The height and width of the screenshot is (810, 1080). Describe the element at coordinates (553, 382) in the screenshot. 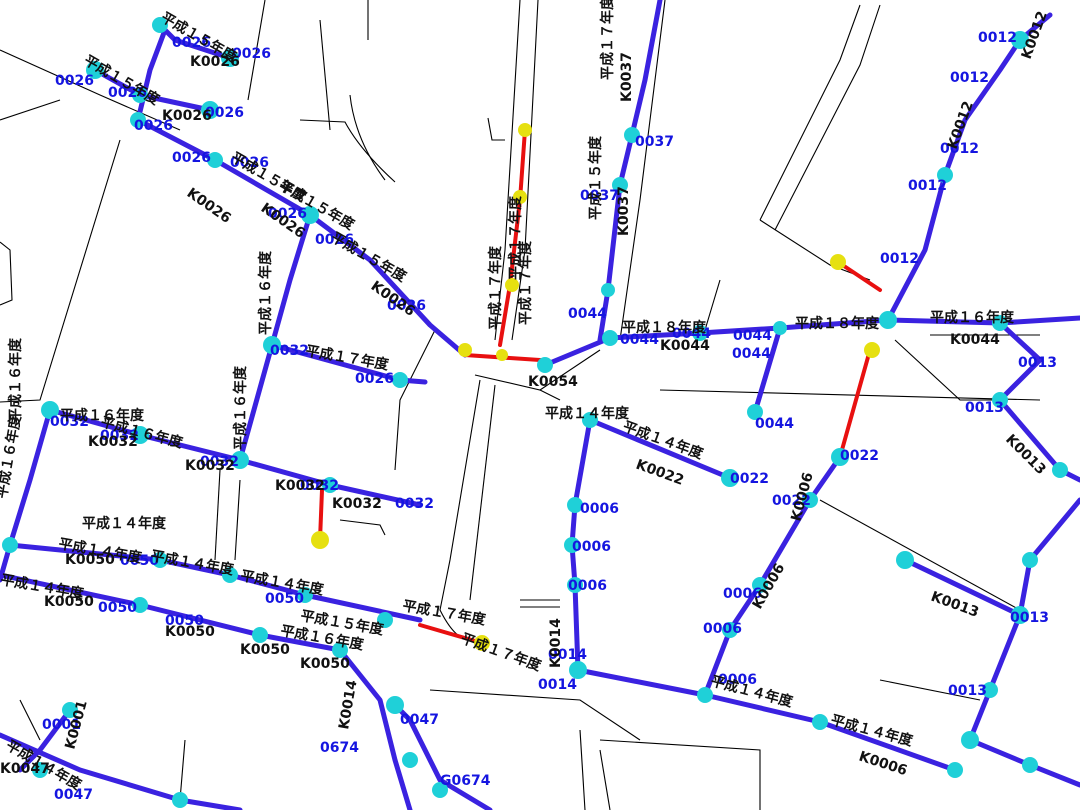

I see `route-code-label: K0054` at that location.